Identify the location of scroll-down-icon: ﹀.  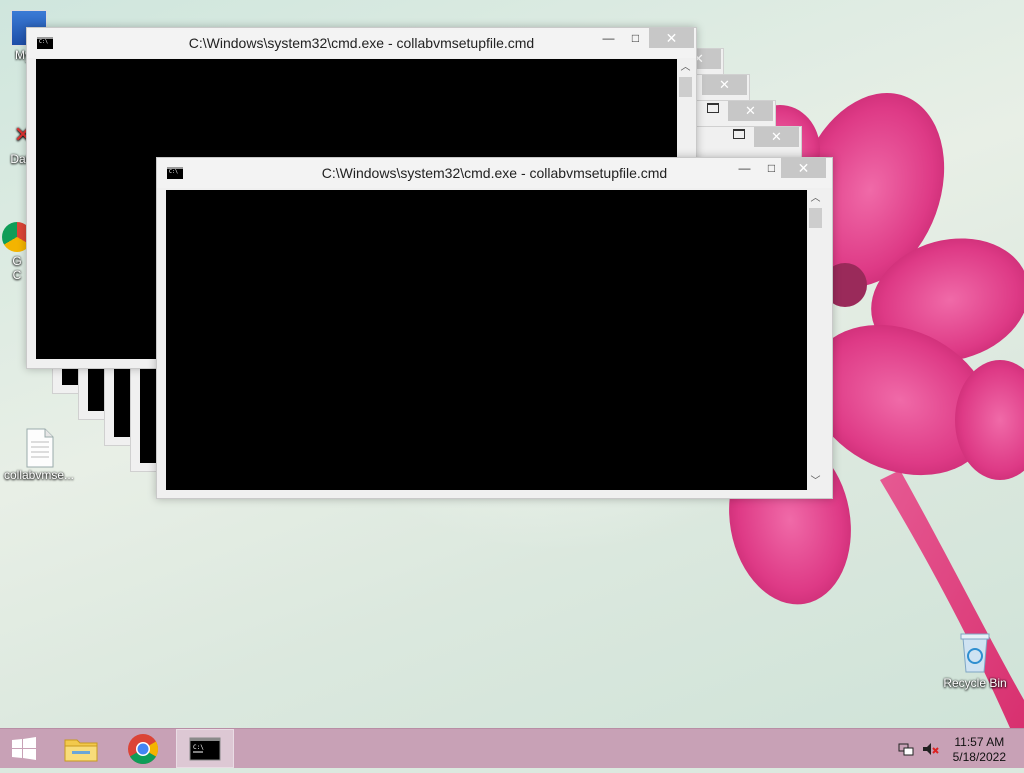
(815, 481).